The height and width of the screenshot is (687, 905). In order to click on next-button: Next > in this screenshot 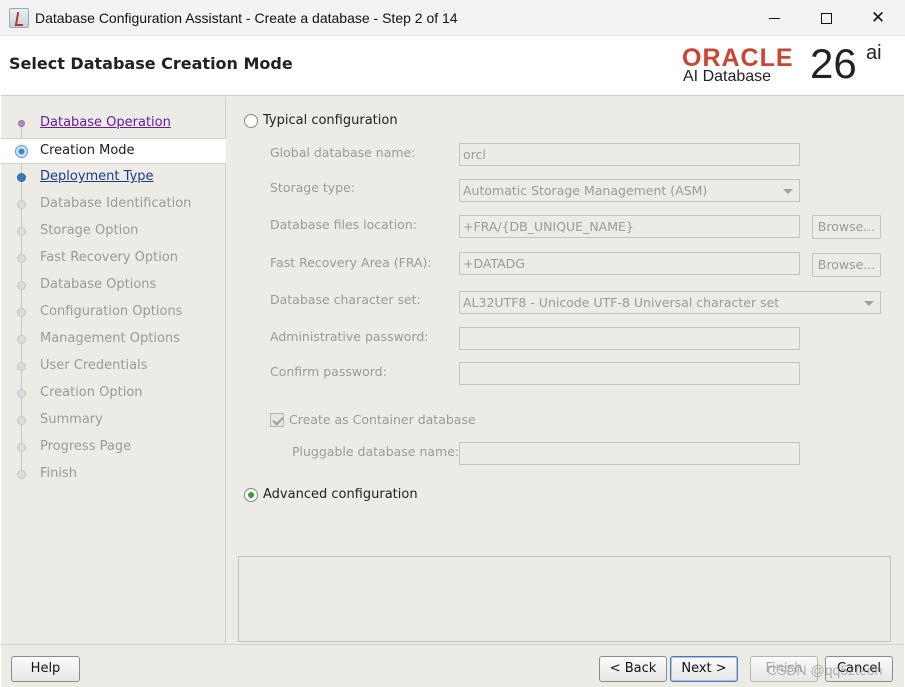, I will do `click(704, 669)`.